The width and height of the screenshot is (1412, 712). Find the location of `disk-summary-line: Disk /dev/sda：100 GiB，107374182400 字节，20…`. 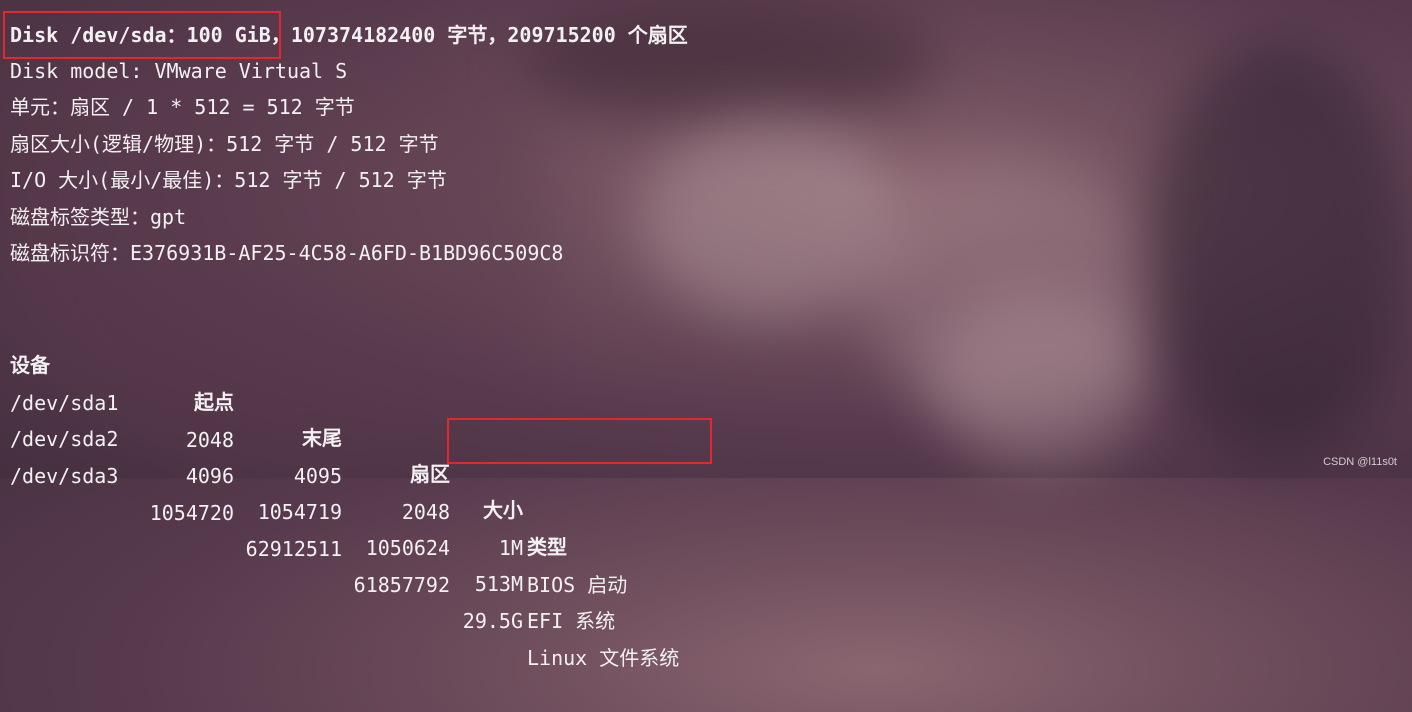

disk-summary-line: Disk /dev/sda：100 GiB，107374182400 字节，20… is located at coordinates (349, 35).